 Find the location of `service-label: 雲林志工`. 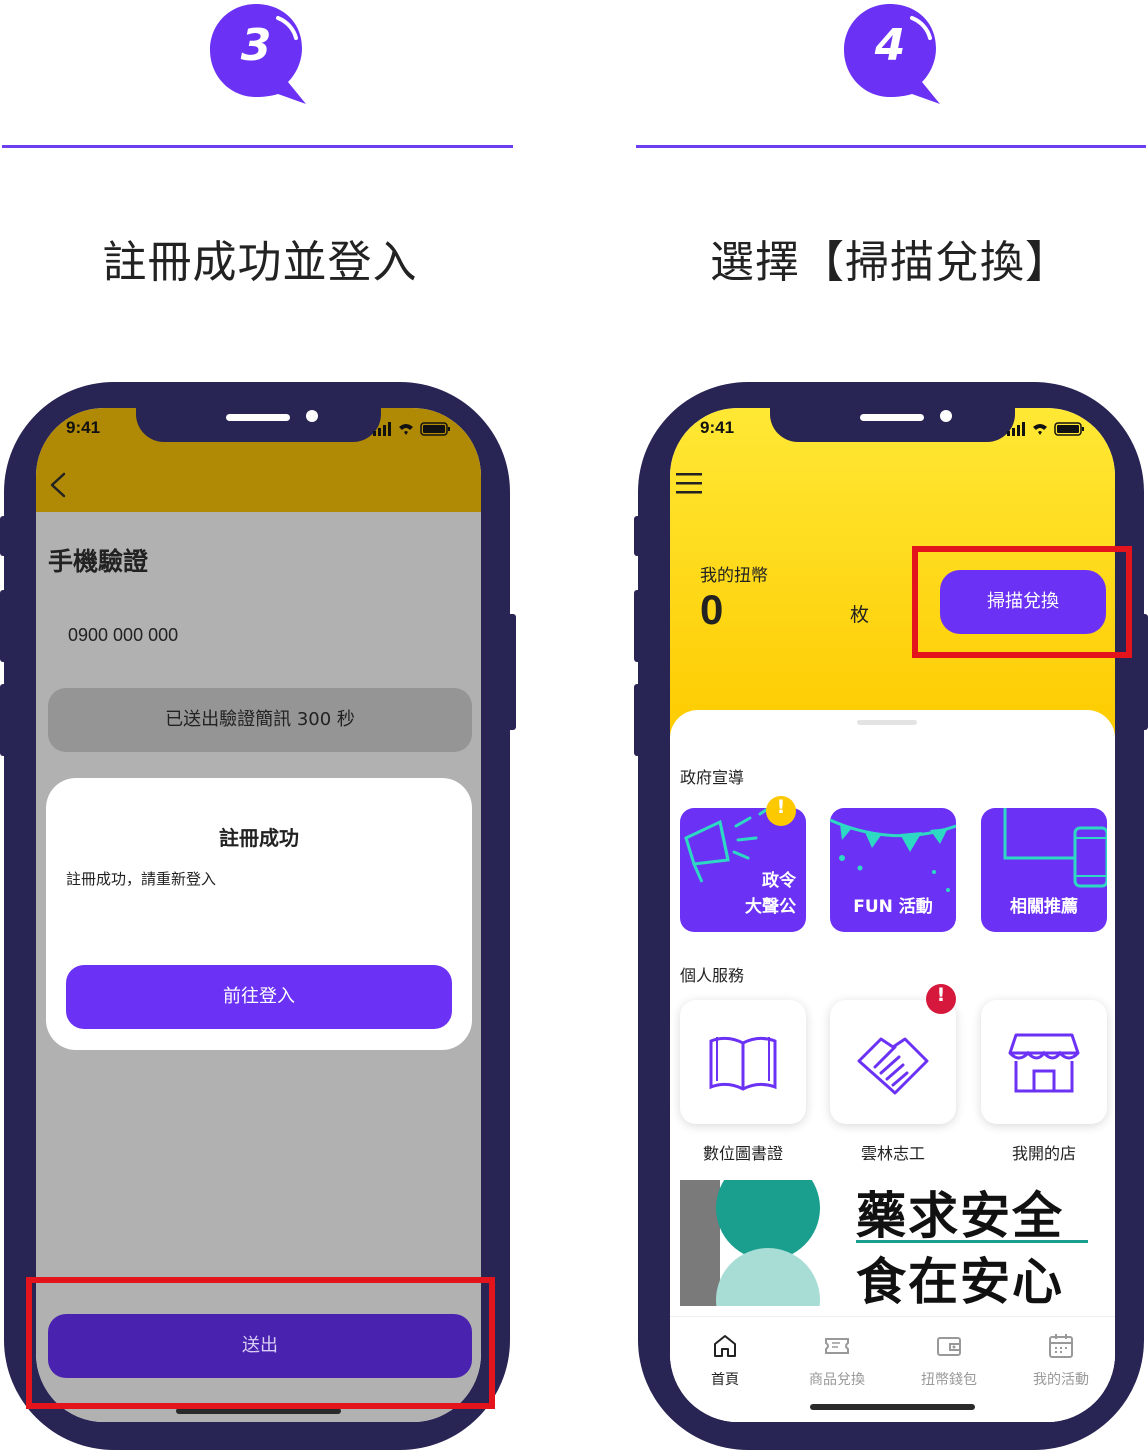

service-label: 雲林志工 is located at coordinates (892, 1153).